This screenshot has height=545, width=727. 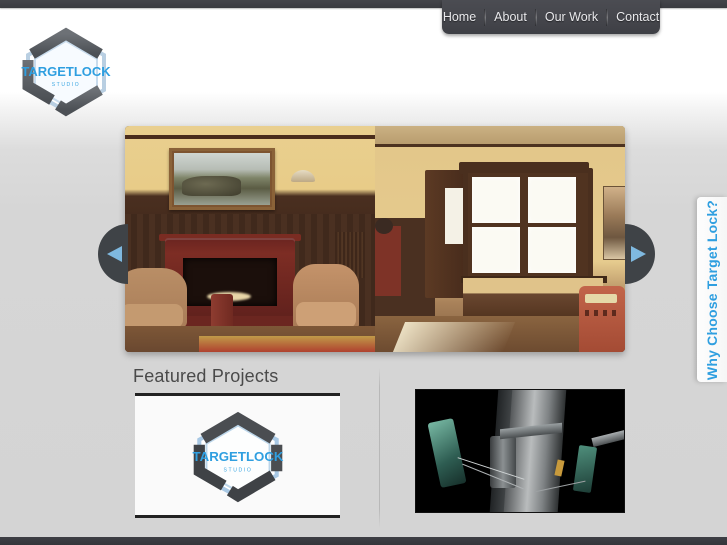 I want to click on nav-link-our-work: Our Work, so click(x=571, y=17).